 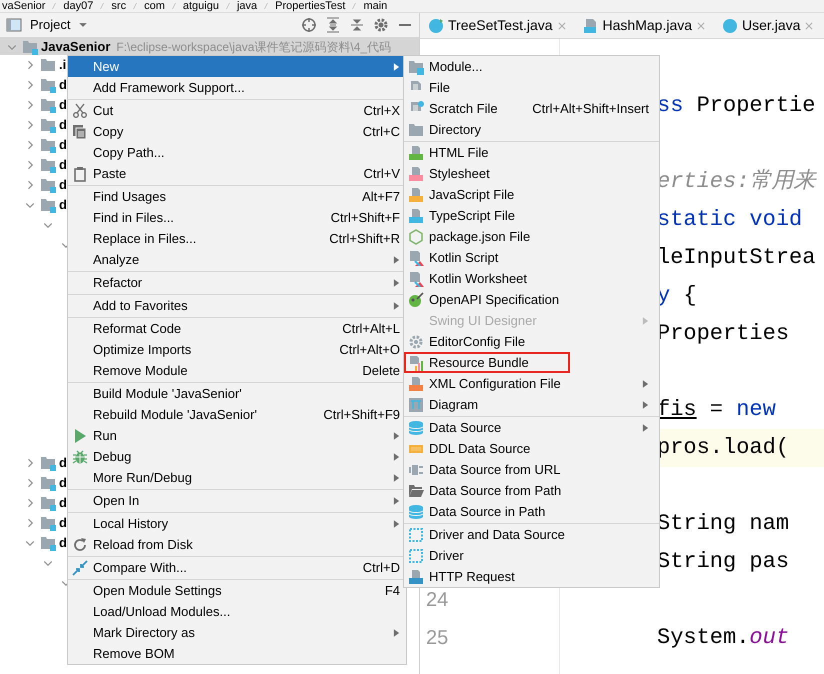 I want to click on menu-item: Reload from Disk, so click(x=237, y=544).